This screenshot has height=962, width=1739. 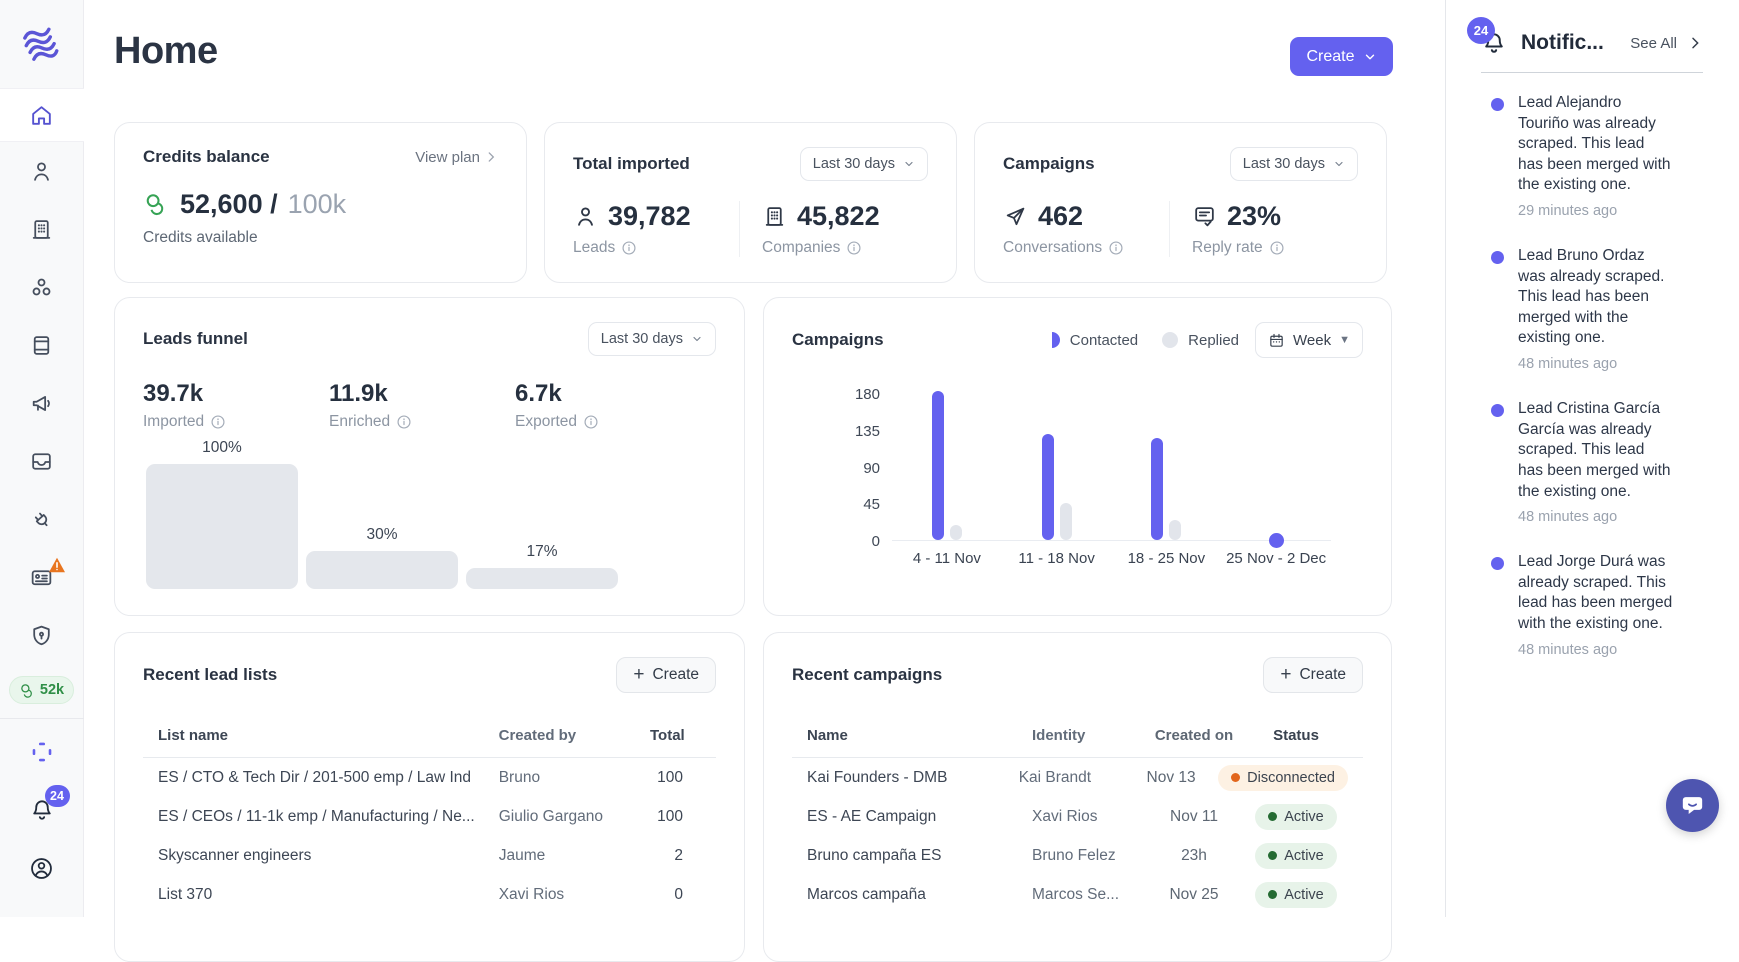 What do you see at coordinates (1194, 894) in the screenshot?
I see `campaign-created-on: Nov 25` at bounding box center [1194, 894].